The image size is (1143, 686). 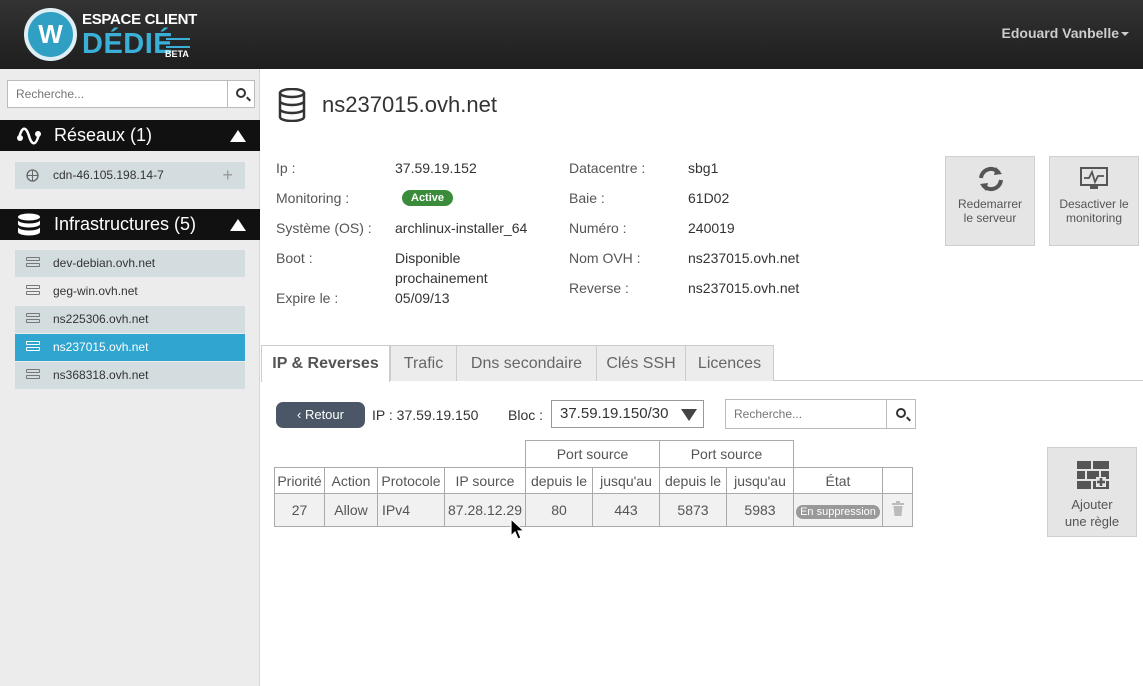 I want to click on ip-label: Ip :, so click(x=286, y=168).